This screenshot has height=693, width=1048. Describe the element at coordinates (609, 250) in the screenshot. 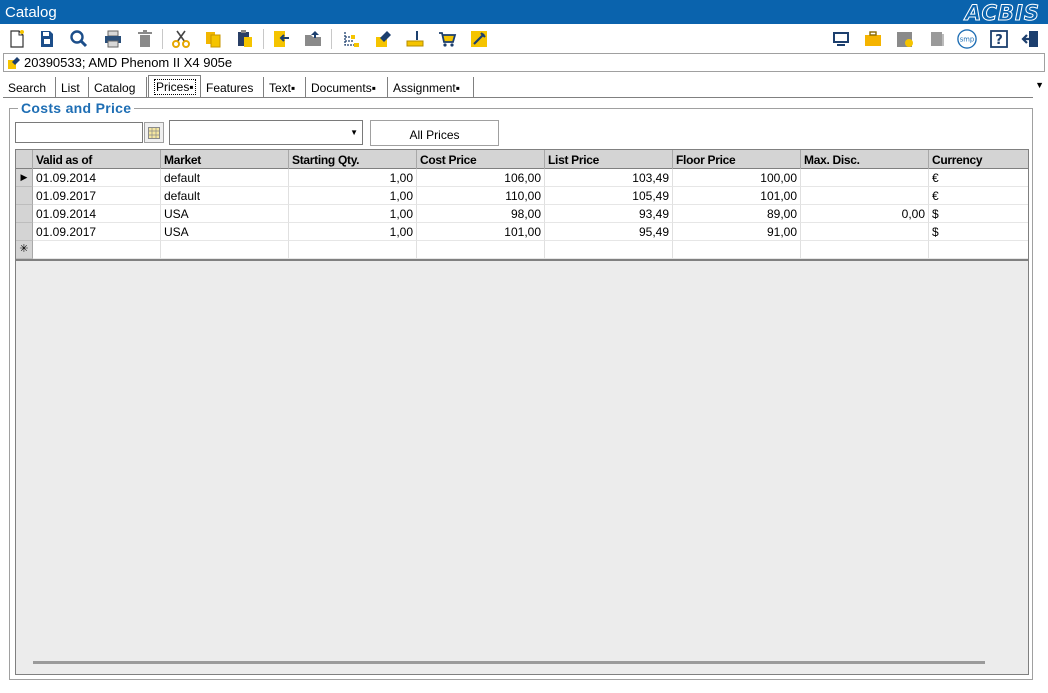

I see `new-cell-list-price` at that location.